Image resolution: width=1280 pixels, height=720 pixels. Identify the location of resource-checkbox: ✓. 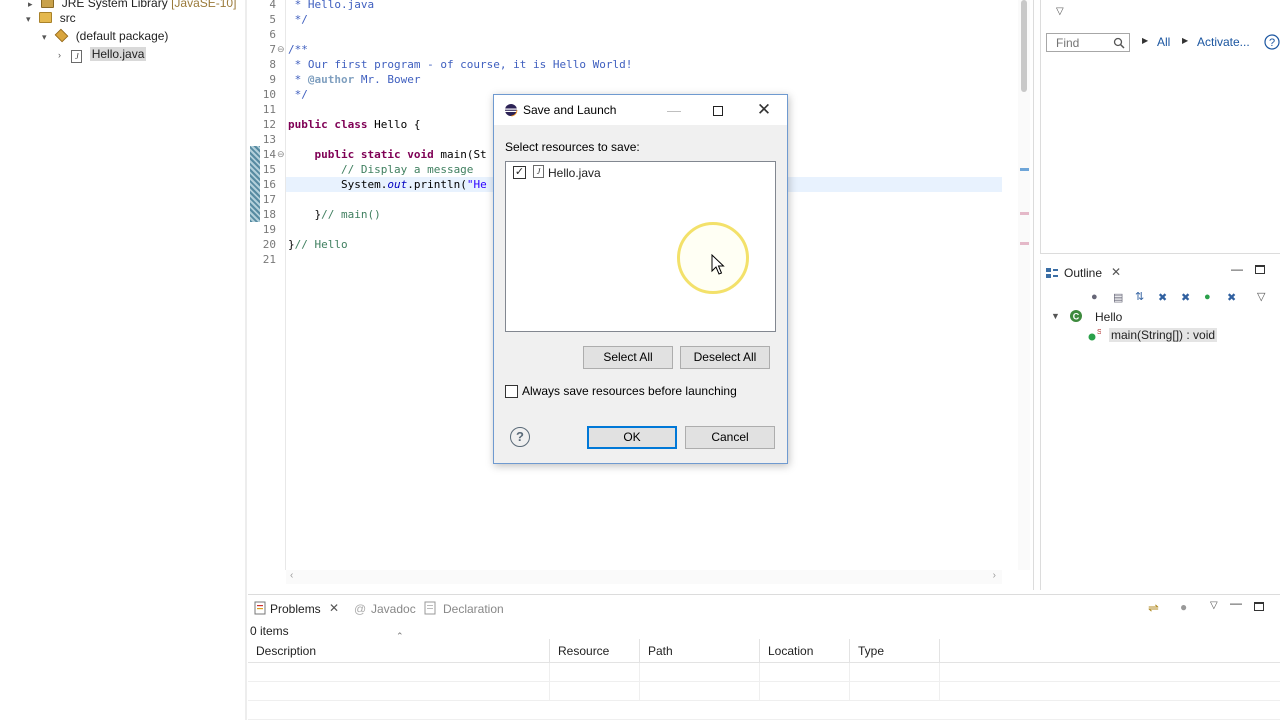
(519, 172).